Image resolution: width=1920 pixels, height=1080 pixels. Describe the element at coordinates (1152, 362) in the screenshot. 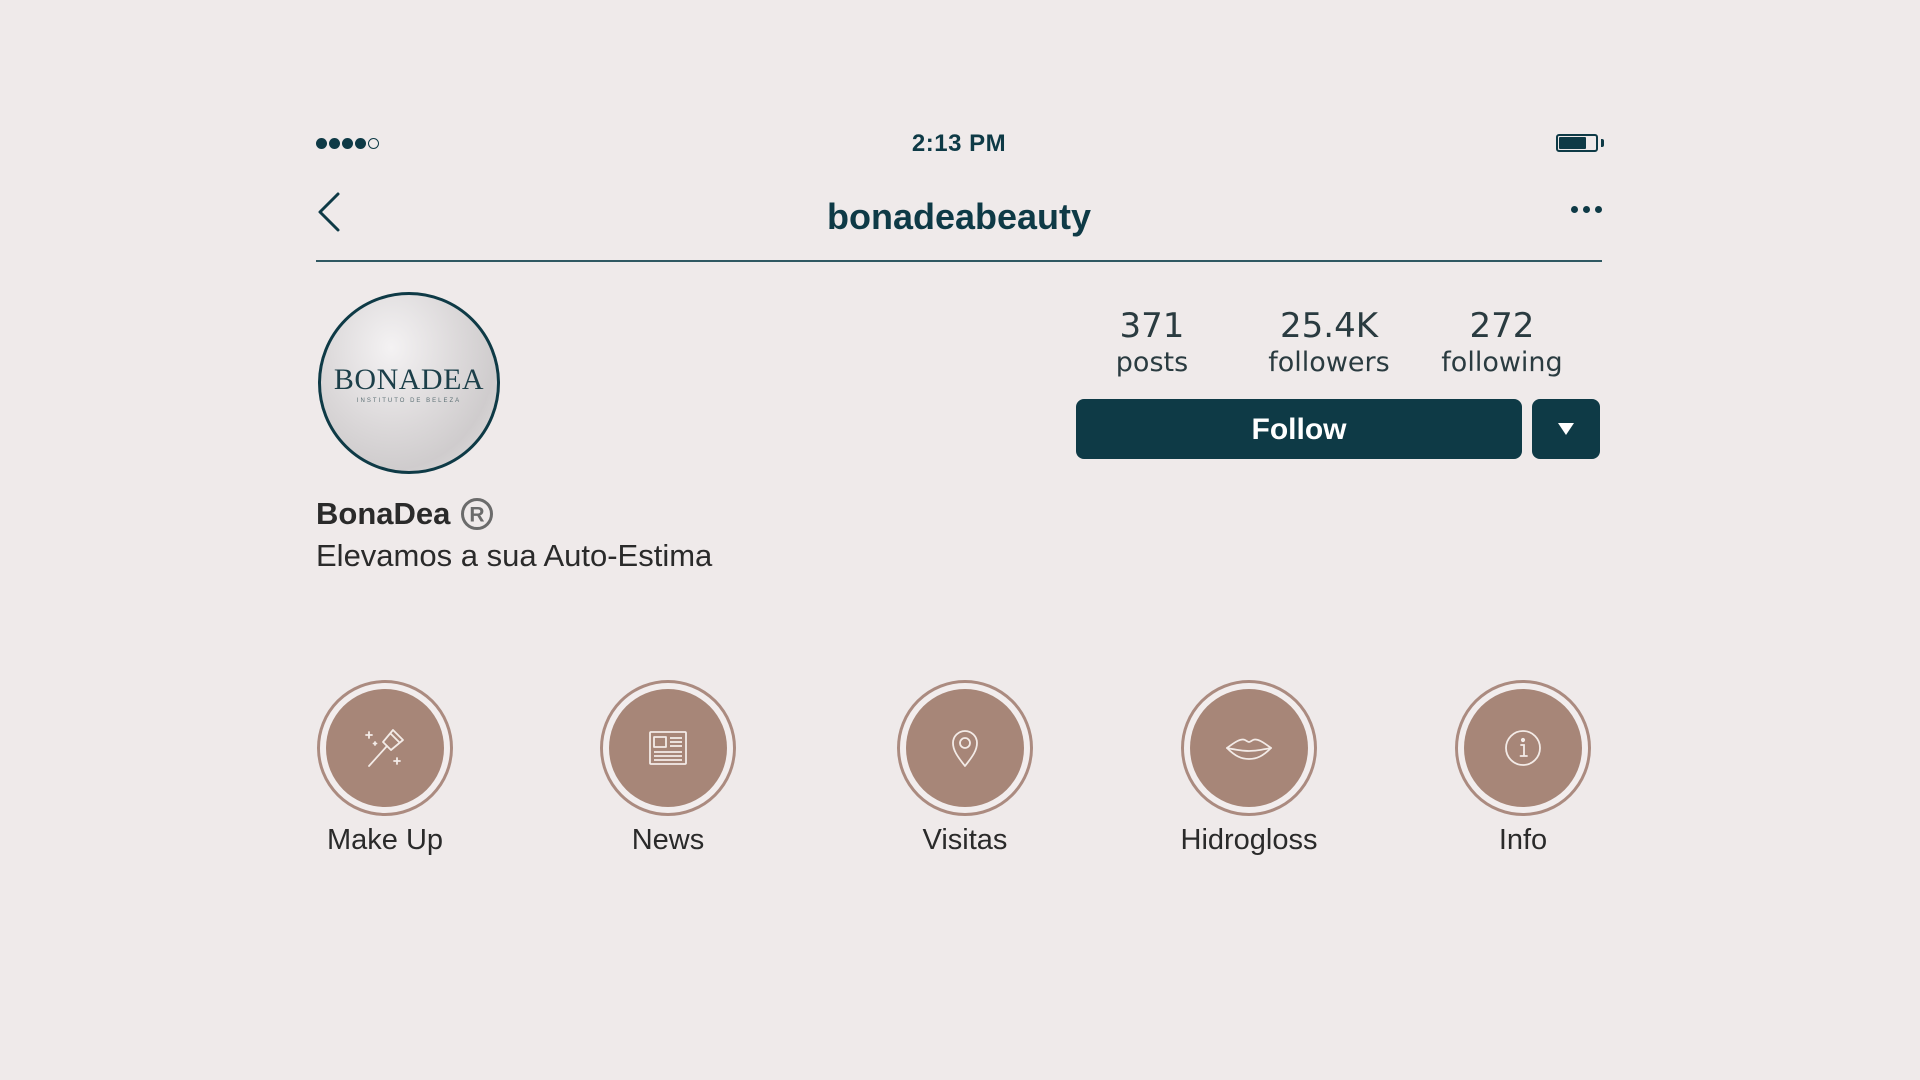

I see `posts-label: posts` at that location.